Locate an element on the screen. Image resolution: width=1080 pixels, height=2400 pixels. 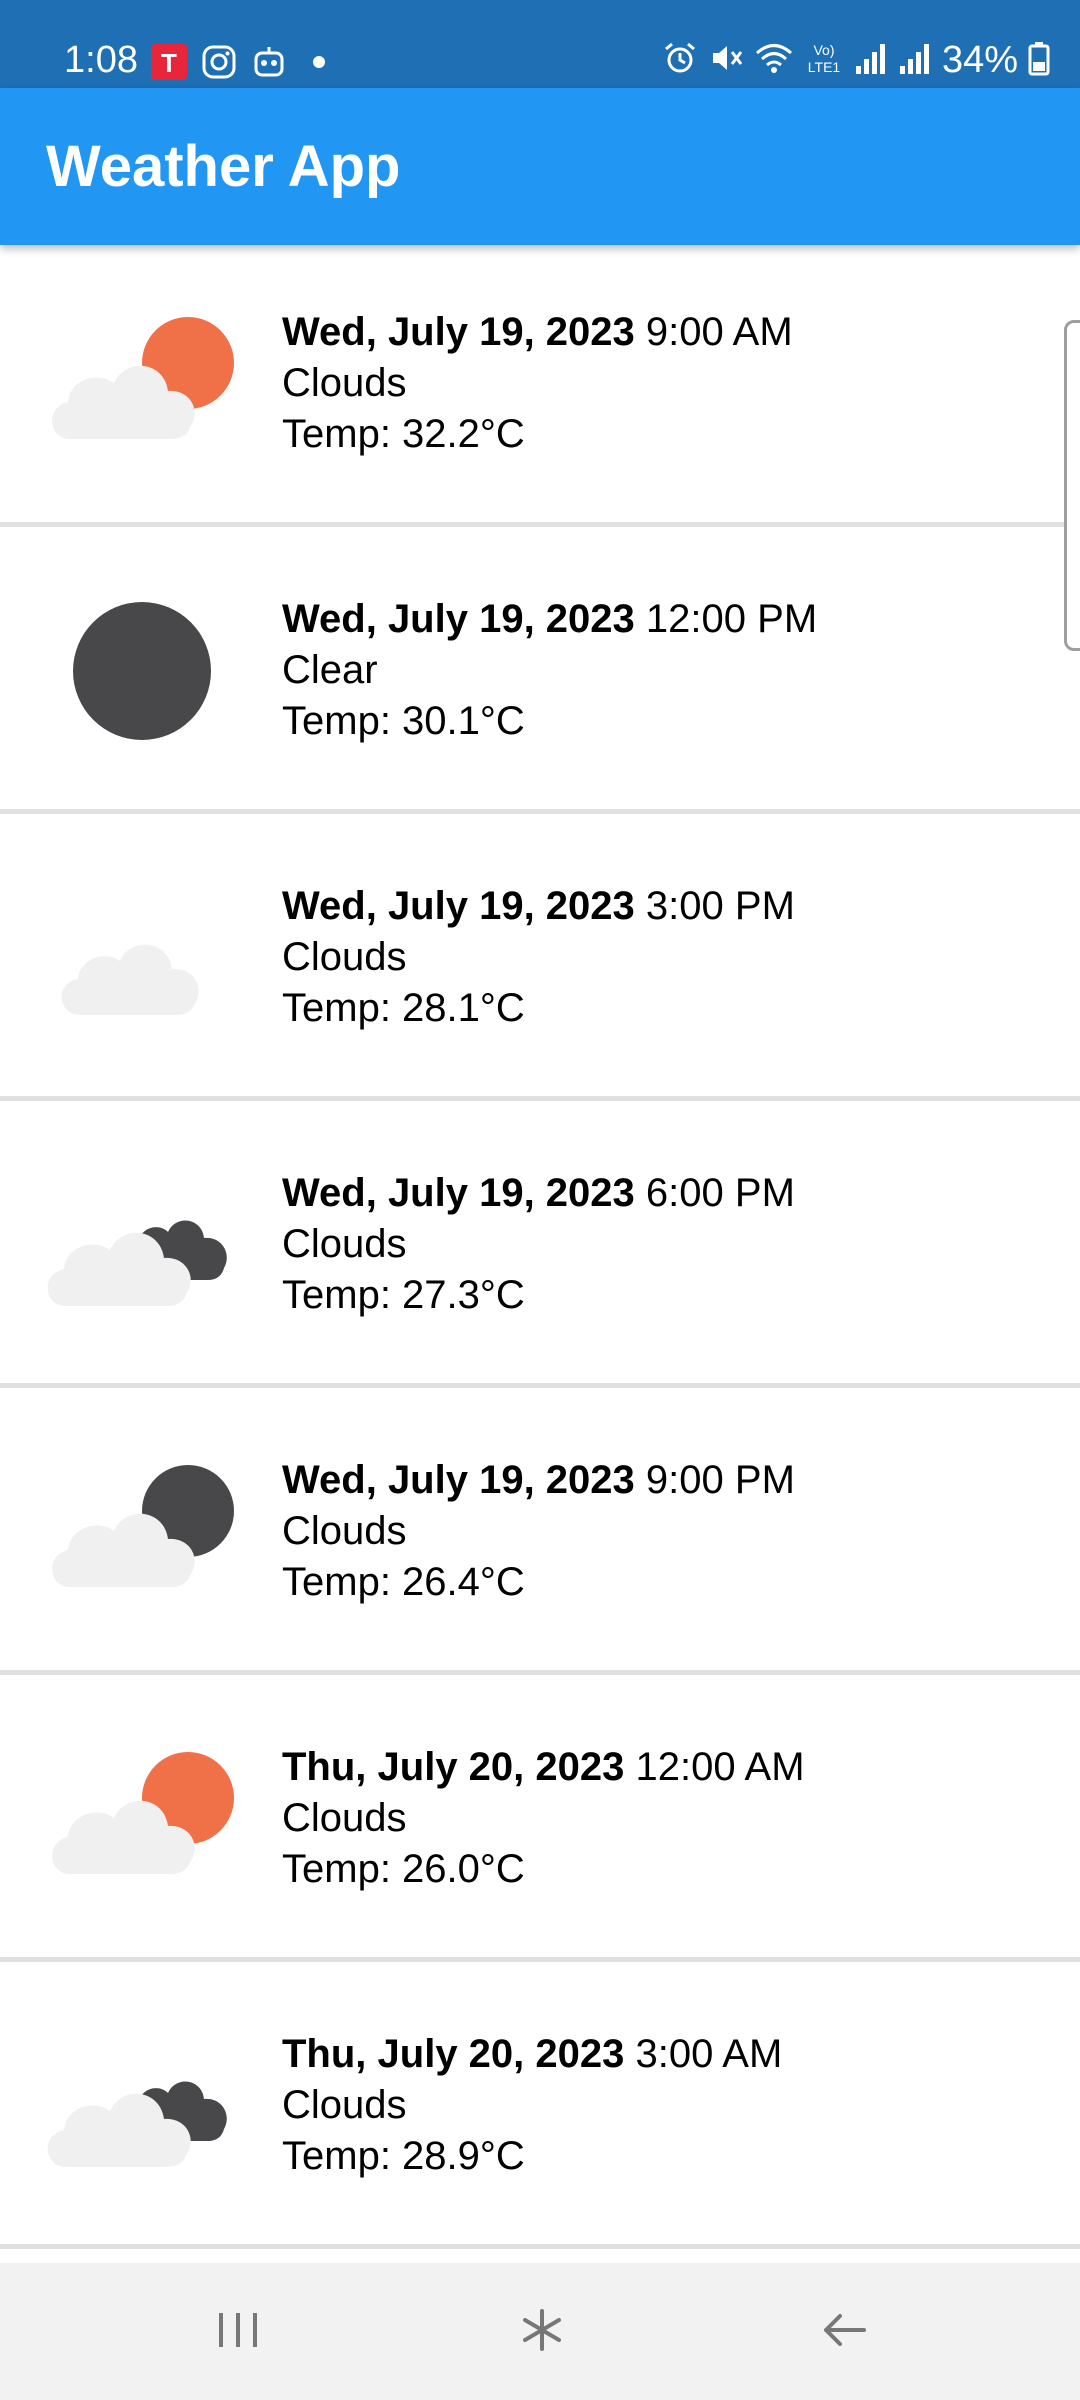
svg-text: LTE1 is located at coordinates (824, 67).